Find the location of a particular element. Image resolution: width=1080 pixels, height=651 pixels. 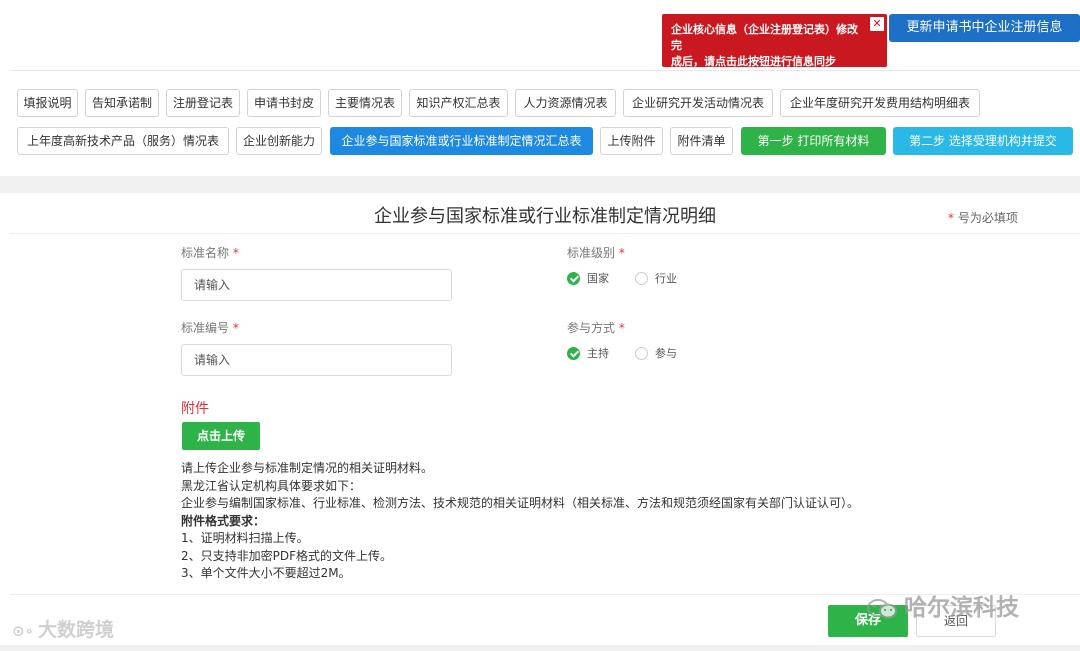

step1-print-button: 第一步 打印所有材料 is located at coordinates (813, 141).